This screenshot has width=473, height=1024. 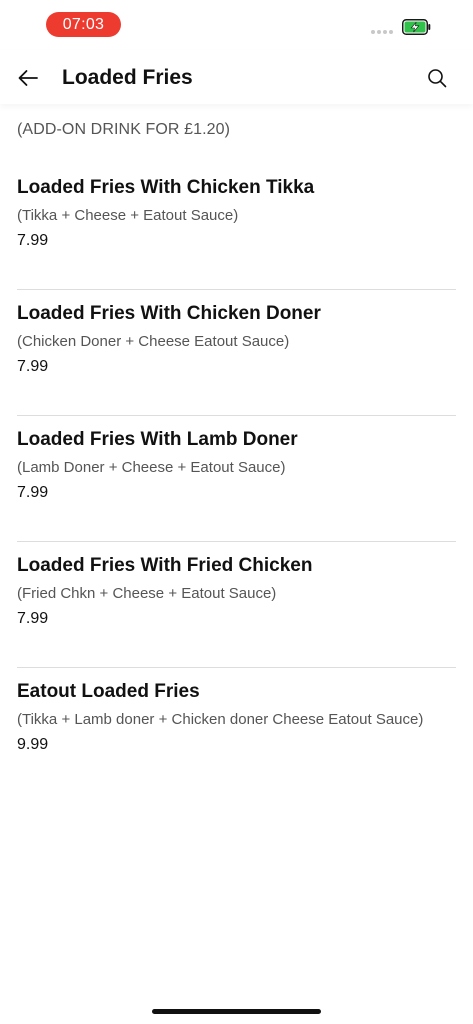 What do you see at coordinates (127, 77) in the screenshot?
I see `page-title: Loaded Fries` at bounding box center [127, 77].